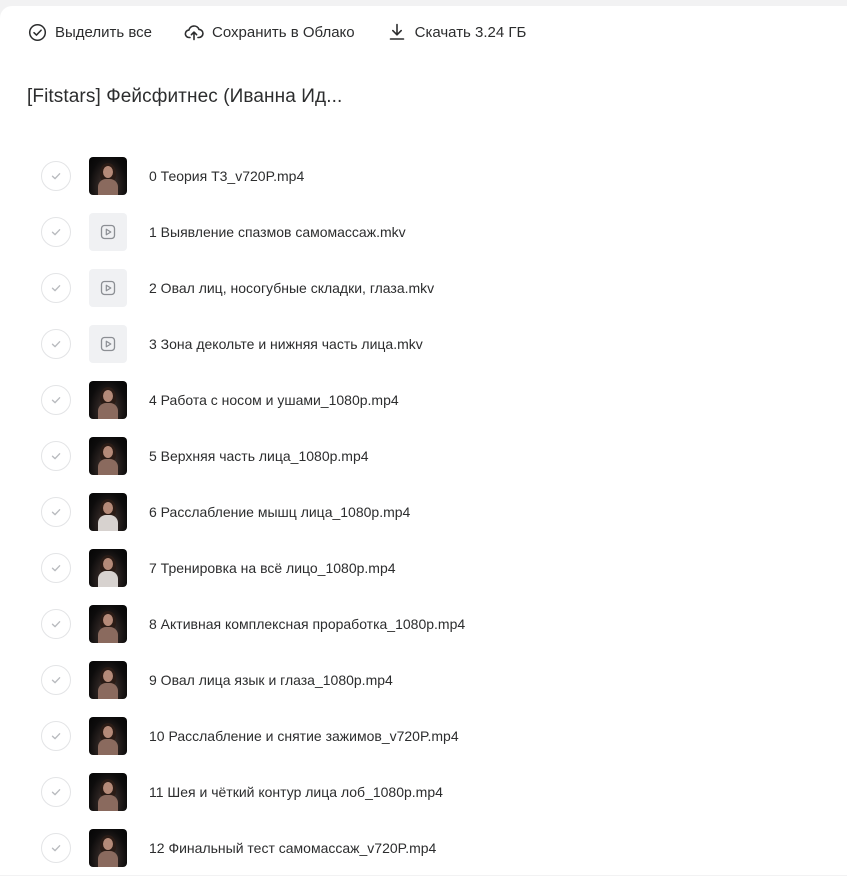 Image resolution: width=847 pixels, height=876 pixels. I want to click on select-all-label: Выделить все, so click(104, 32).